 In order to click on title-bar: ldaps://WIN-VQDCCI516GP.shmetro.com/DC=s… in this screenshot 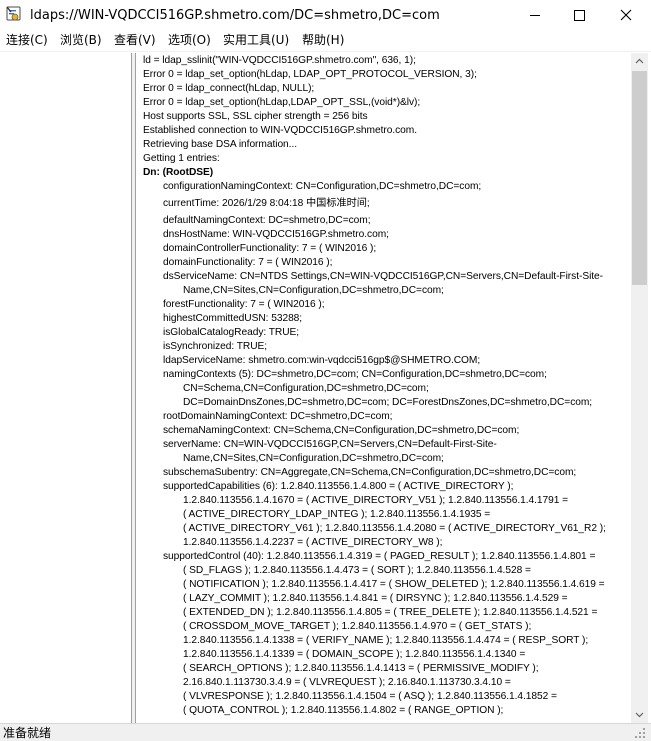, I will do `click(325, 15)`.